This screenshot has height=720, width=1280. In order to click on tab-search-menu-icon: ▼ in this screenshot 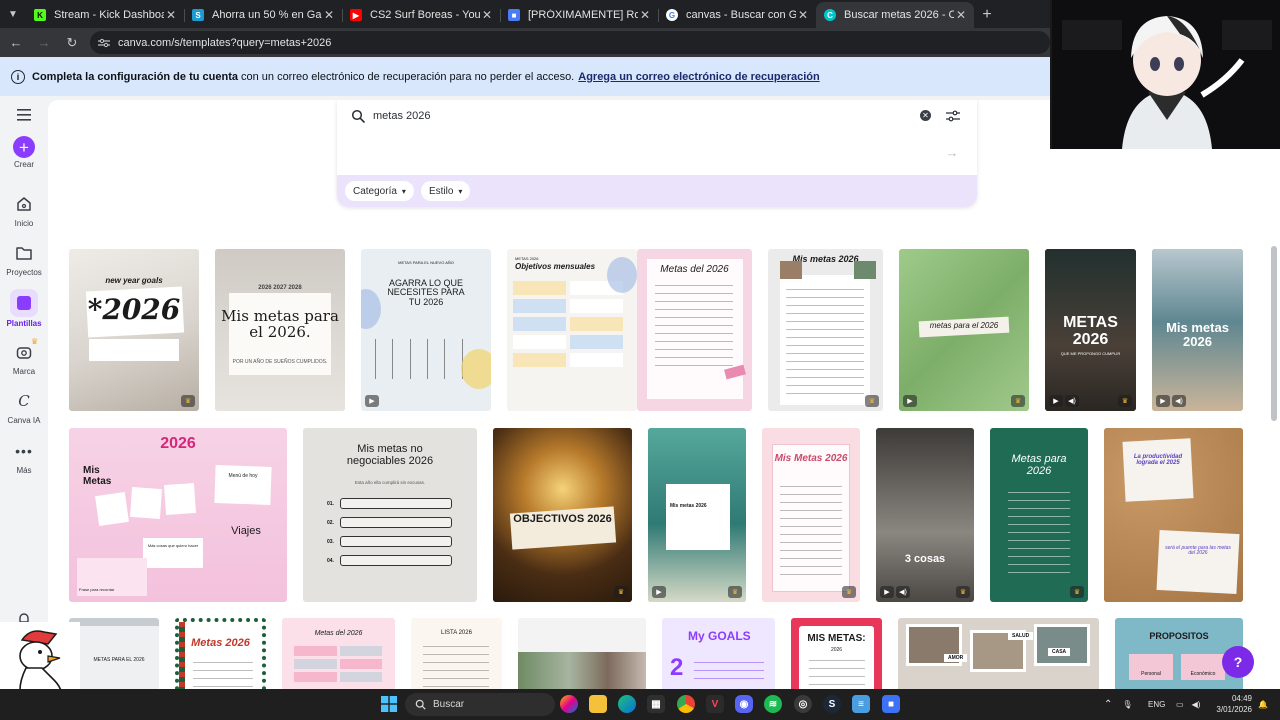, I will do `click(13, 14)`.